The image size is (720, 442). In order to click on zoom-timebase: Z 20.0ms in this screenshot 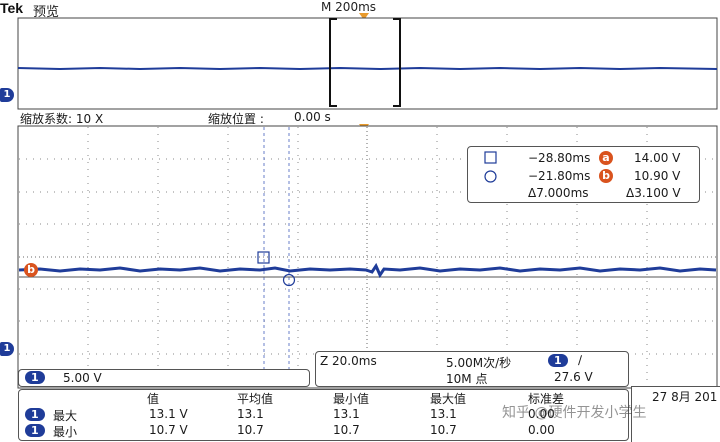, I will do `click(348, 361)`.